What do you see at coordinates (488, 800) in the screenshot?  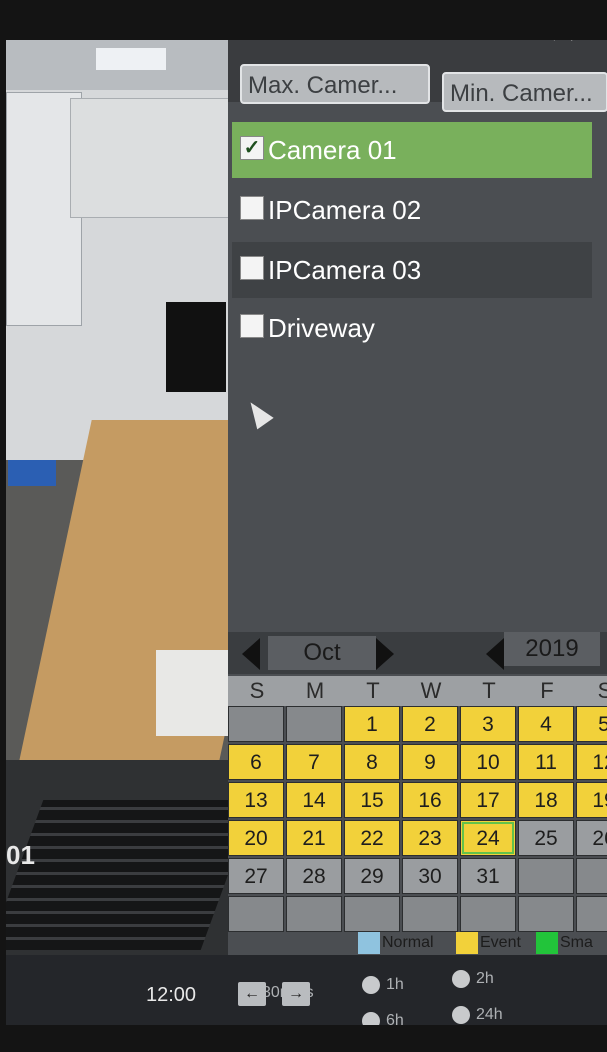 I see `calendar-day: 17` at bounding box center [488, 800].